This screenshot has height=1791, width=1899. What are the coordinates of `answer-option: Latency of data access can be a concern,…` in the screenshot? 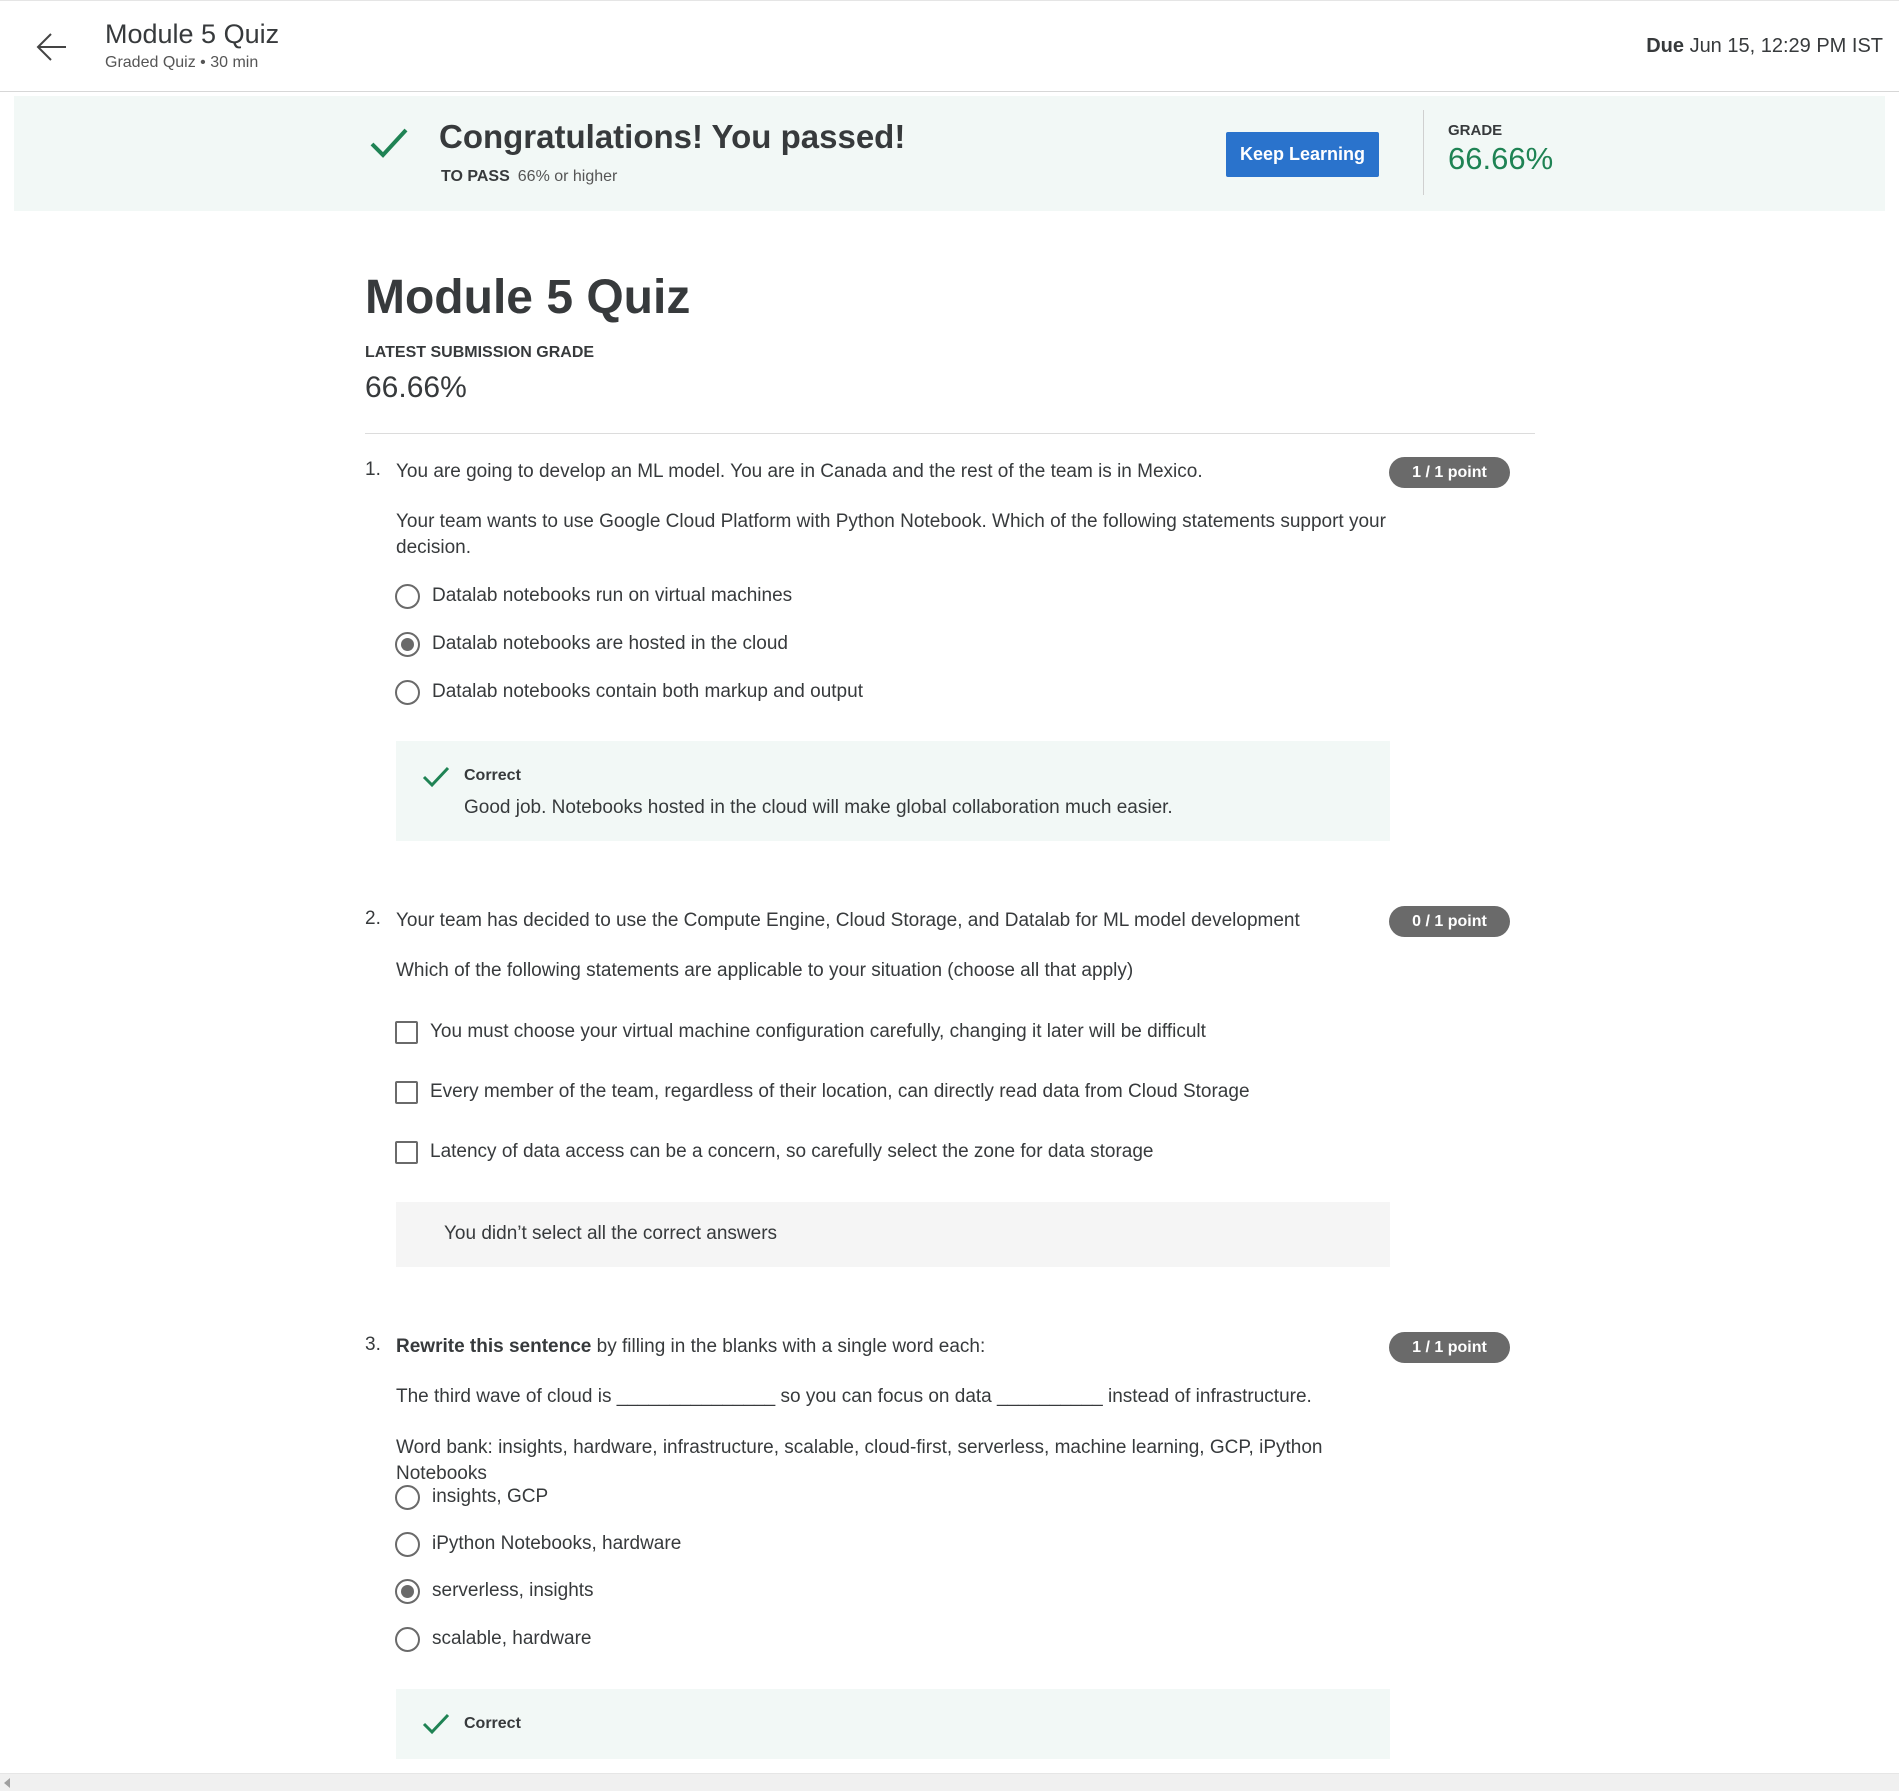 It's located at (774, 1152).